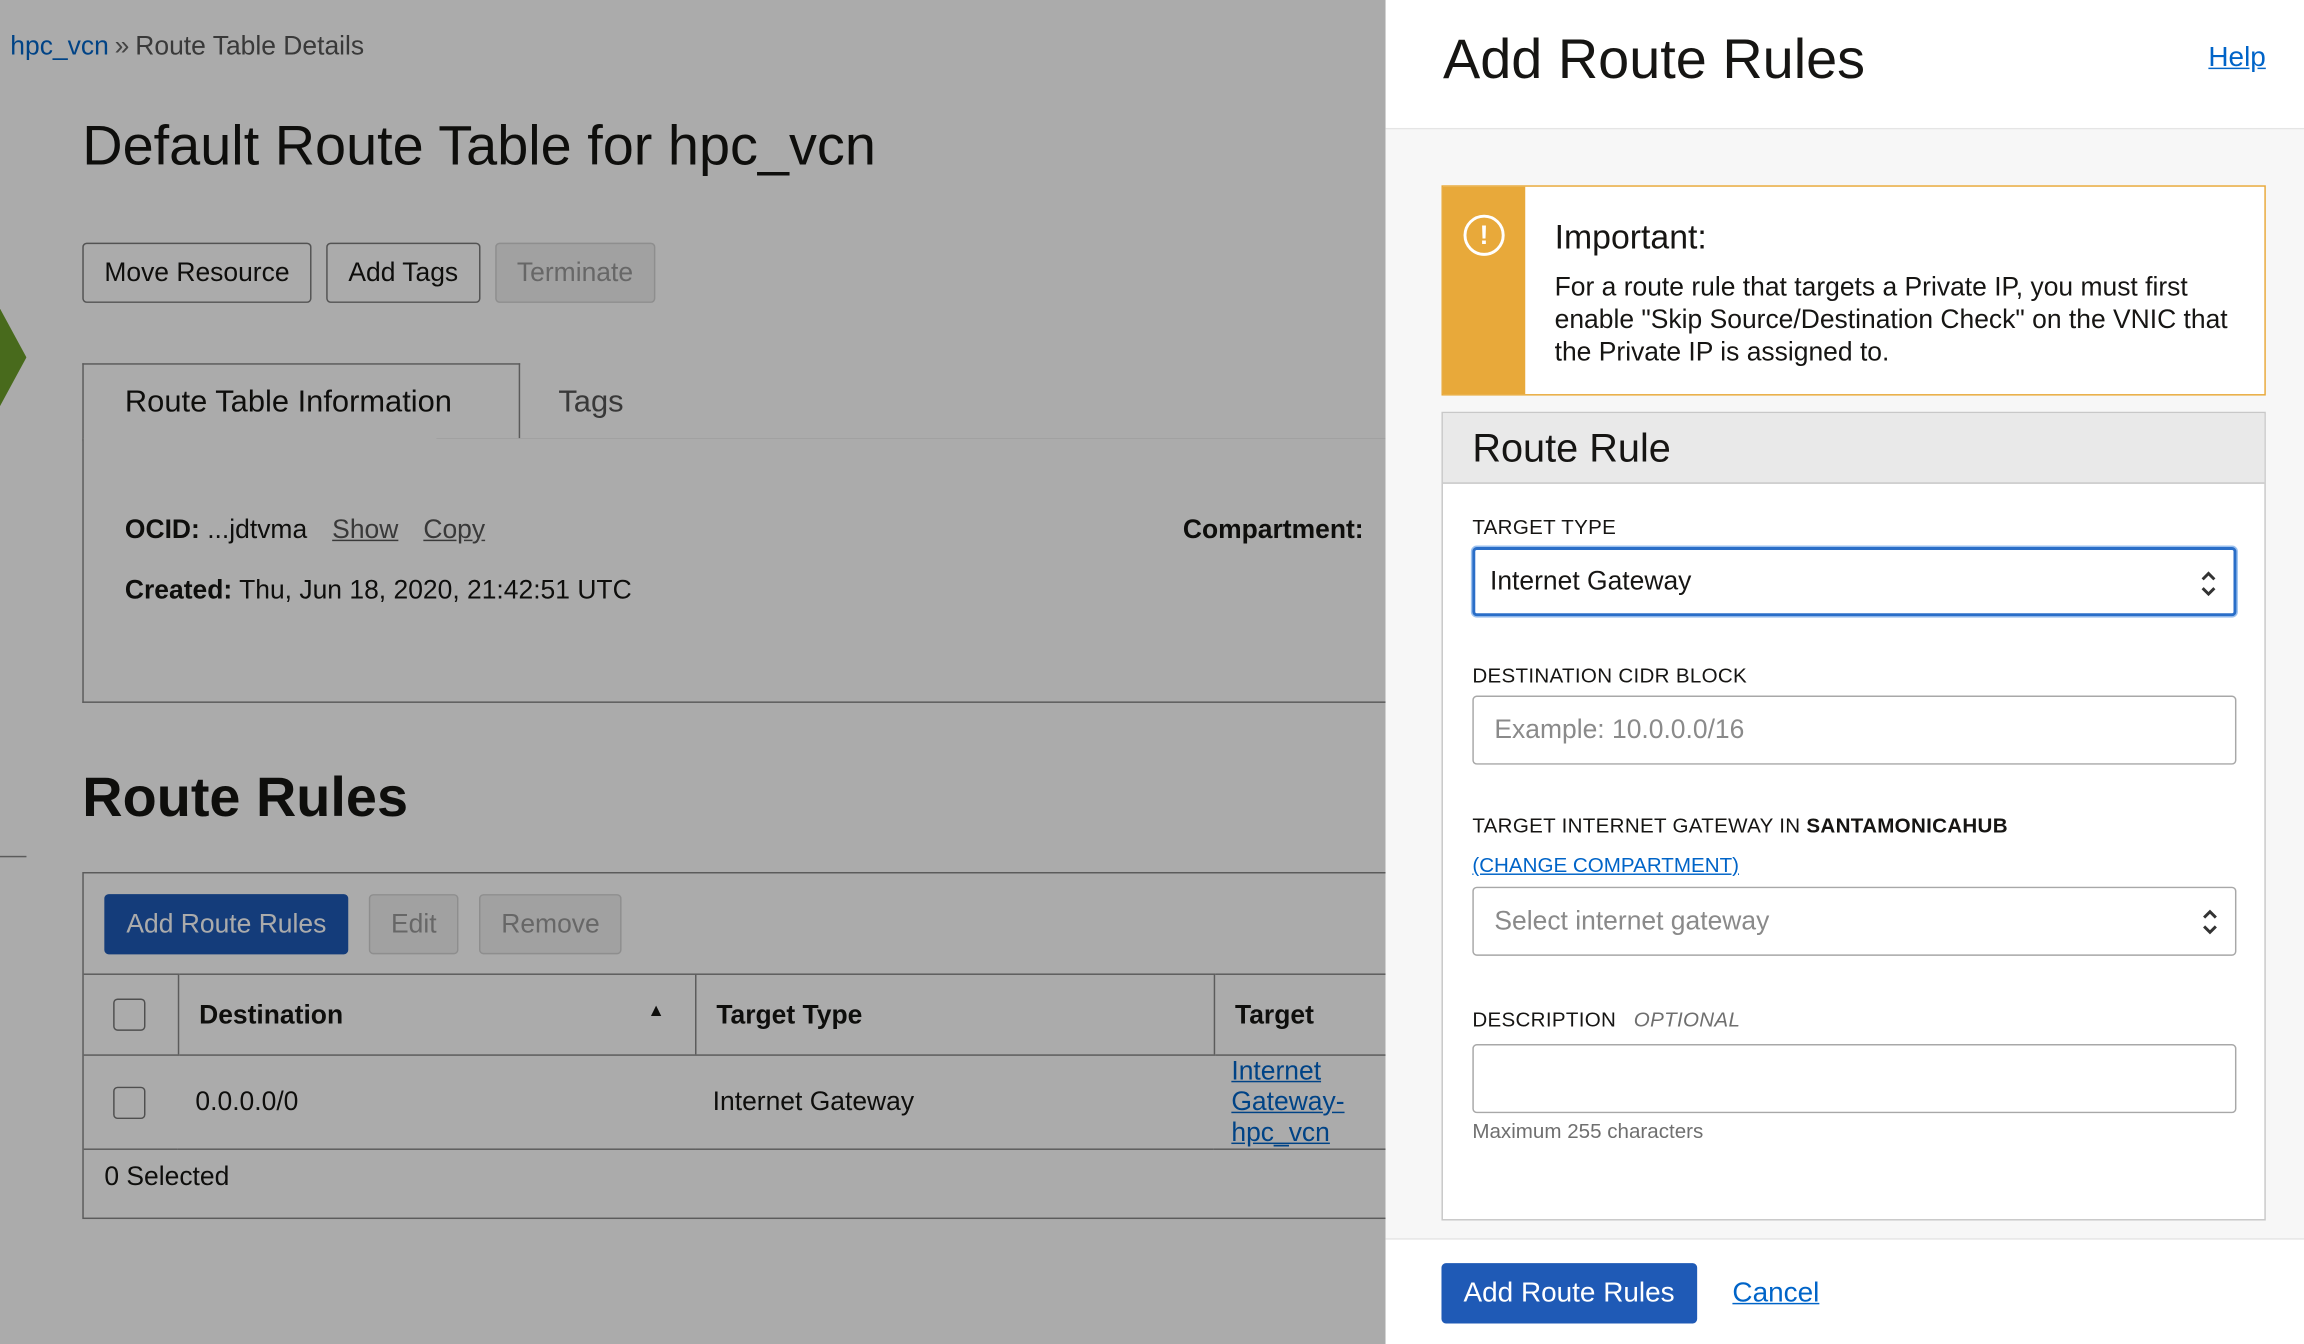 This screenshot has width=2304, height=1344. What do you see at coordinates (1484, 290) in the screenshot?
I see `notice-accent-bar: !` at bounding box center [1484, 290].